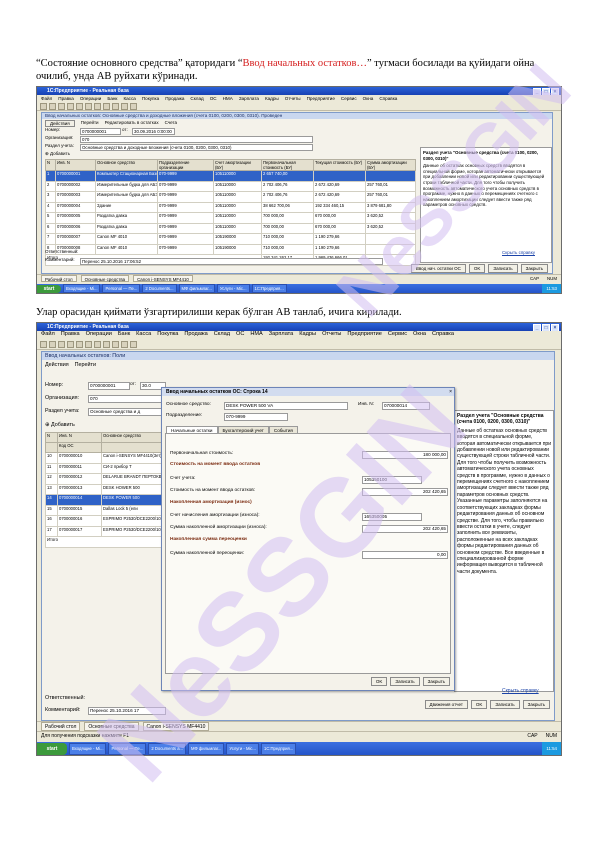 This screenshot has width=596, height=842. What do you see at coordinates (109, 386) in the screenshot?
I see `number-field: 0700000001` at bounding box center [109, 386].